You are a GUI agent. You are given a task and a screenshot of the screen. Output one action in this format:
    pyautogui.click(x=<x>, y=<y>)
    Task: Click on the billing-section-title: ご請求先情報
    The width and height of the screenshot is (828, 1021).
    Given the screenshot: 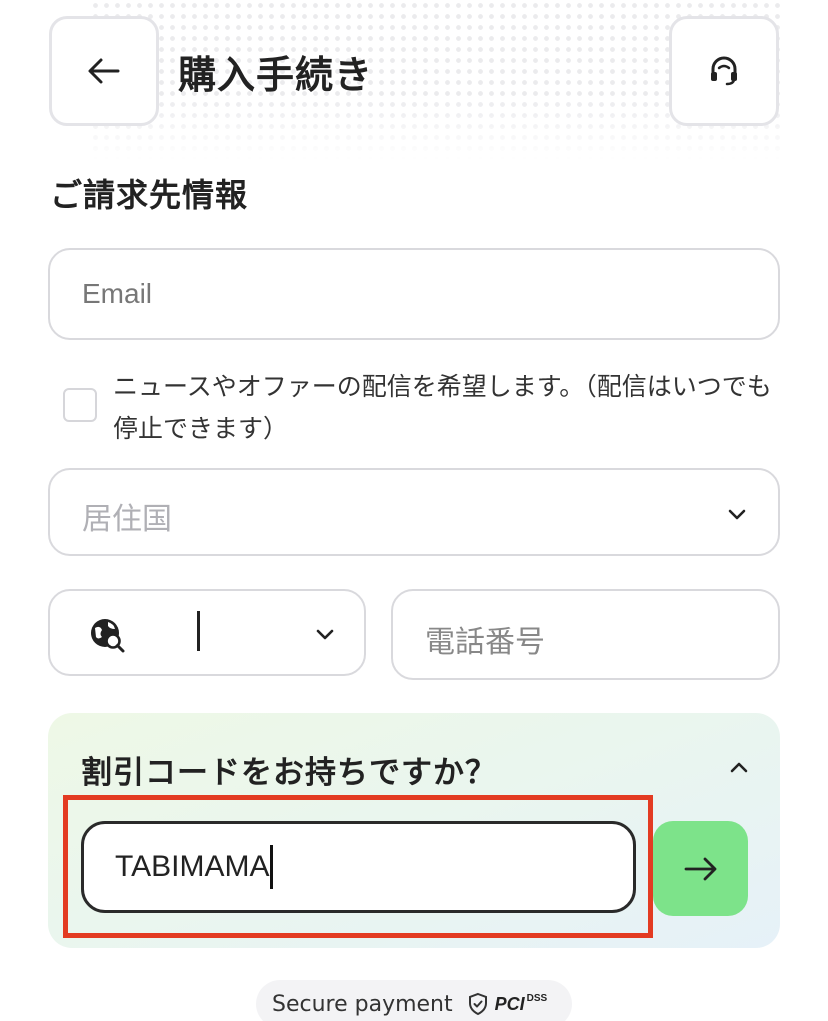 What is the action you would take?
    pyautogui.click(x=149, y=195)
    